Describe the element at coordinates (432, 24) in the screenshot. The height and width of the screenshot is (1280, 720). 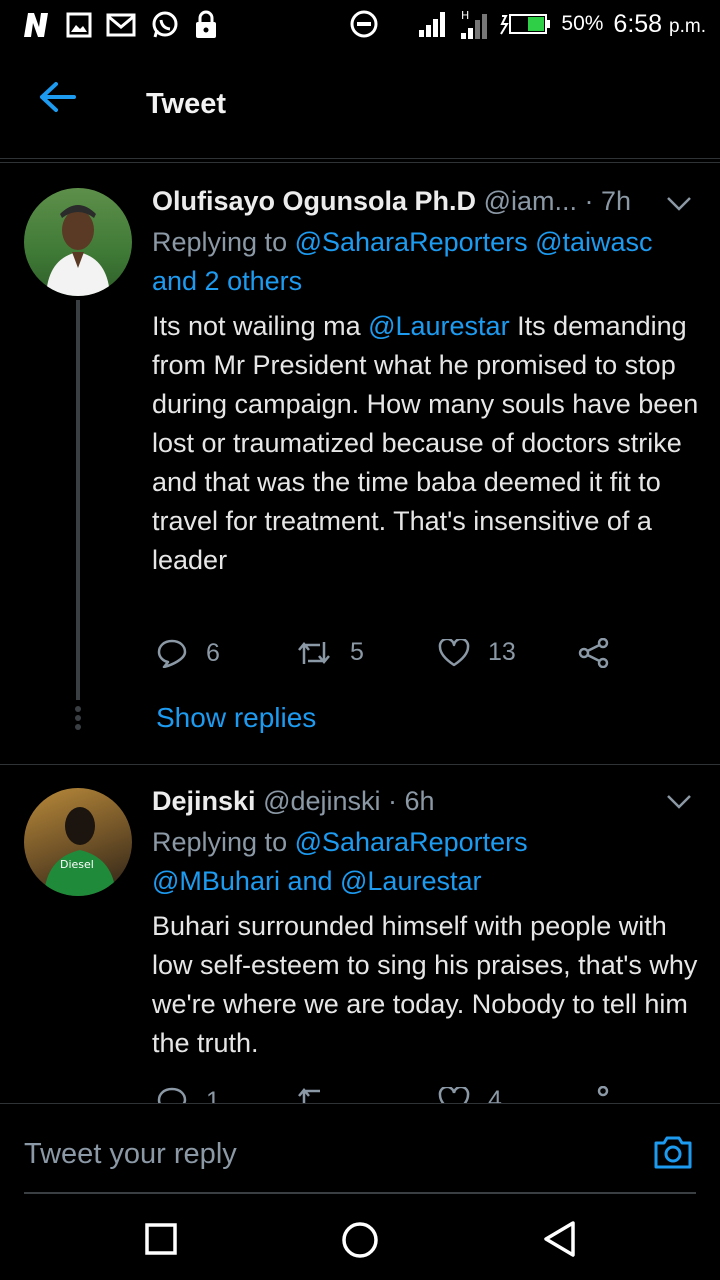
I see `signal-icon` at that location.